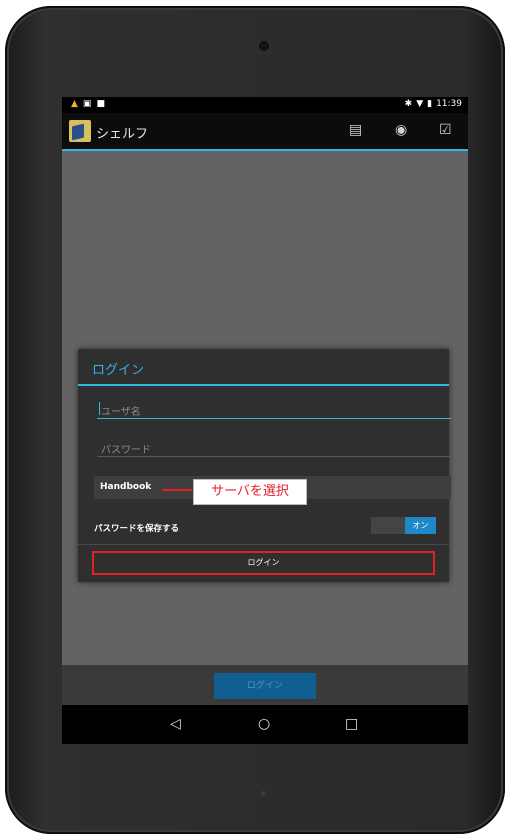  What do you see at coordinates (118, 370) in the screenshot?
I see `dialog-title: ログイン` at bounding box center [118, 370].